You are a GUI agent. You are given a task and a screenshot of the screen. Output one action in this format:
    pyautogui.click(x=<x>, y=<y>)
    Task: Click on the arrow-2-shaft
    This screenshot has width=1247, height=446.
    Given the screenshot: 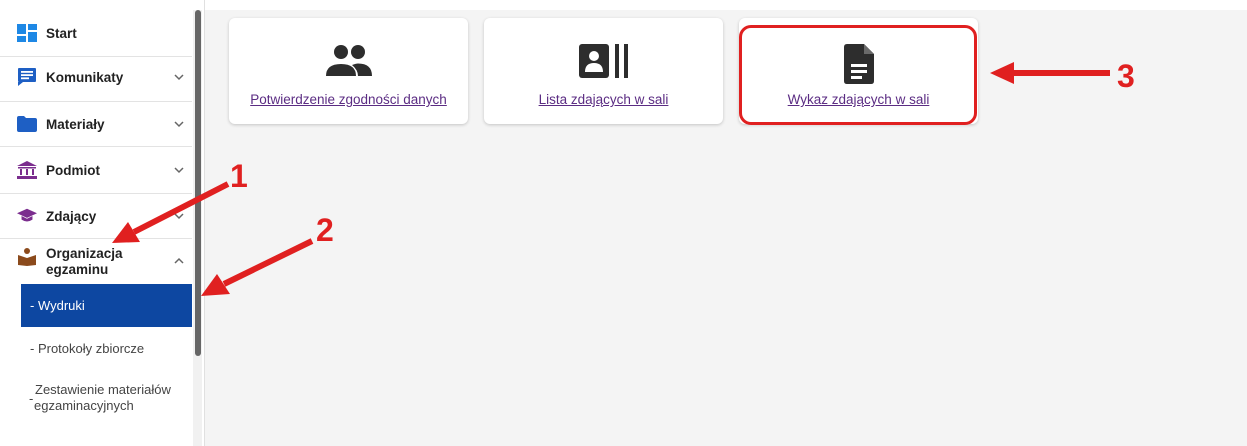 What is the action you would take?
    pyautogui.click(x=268, y=262)
    